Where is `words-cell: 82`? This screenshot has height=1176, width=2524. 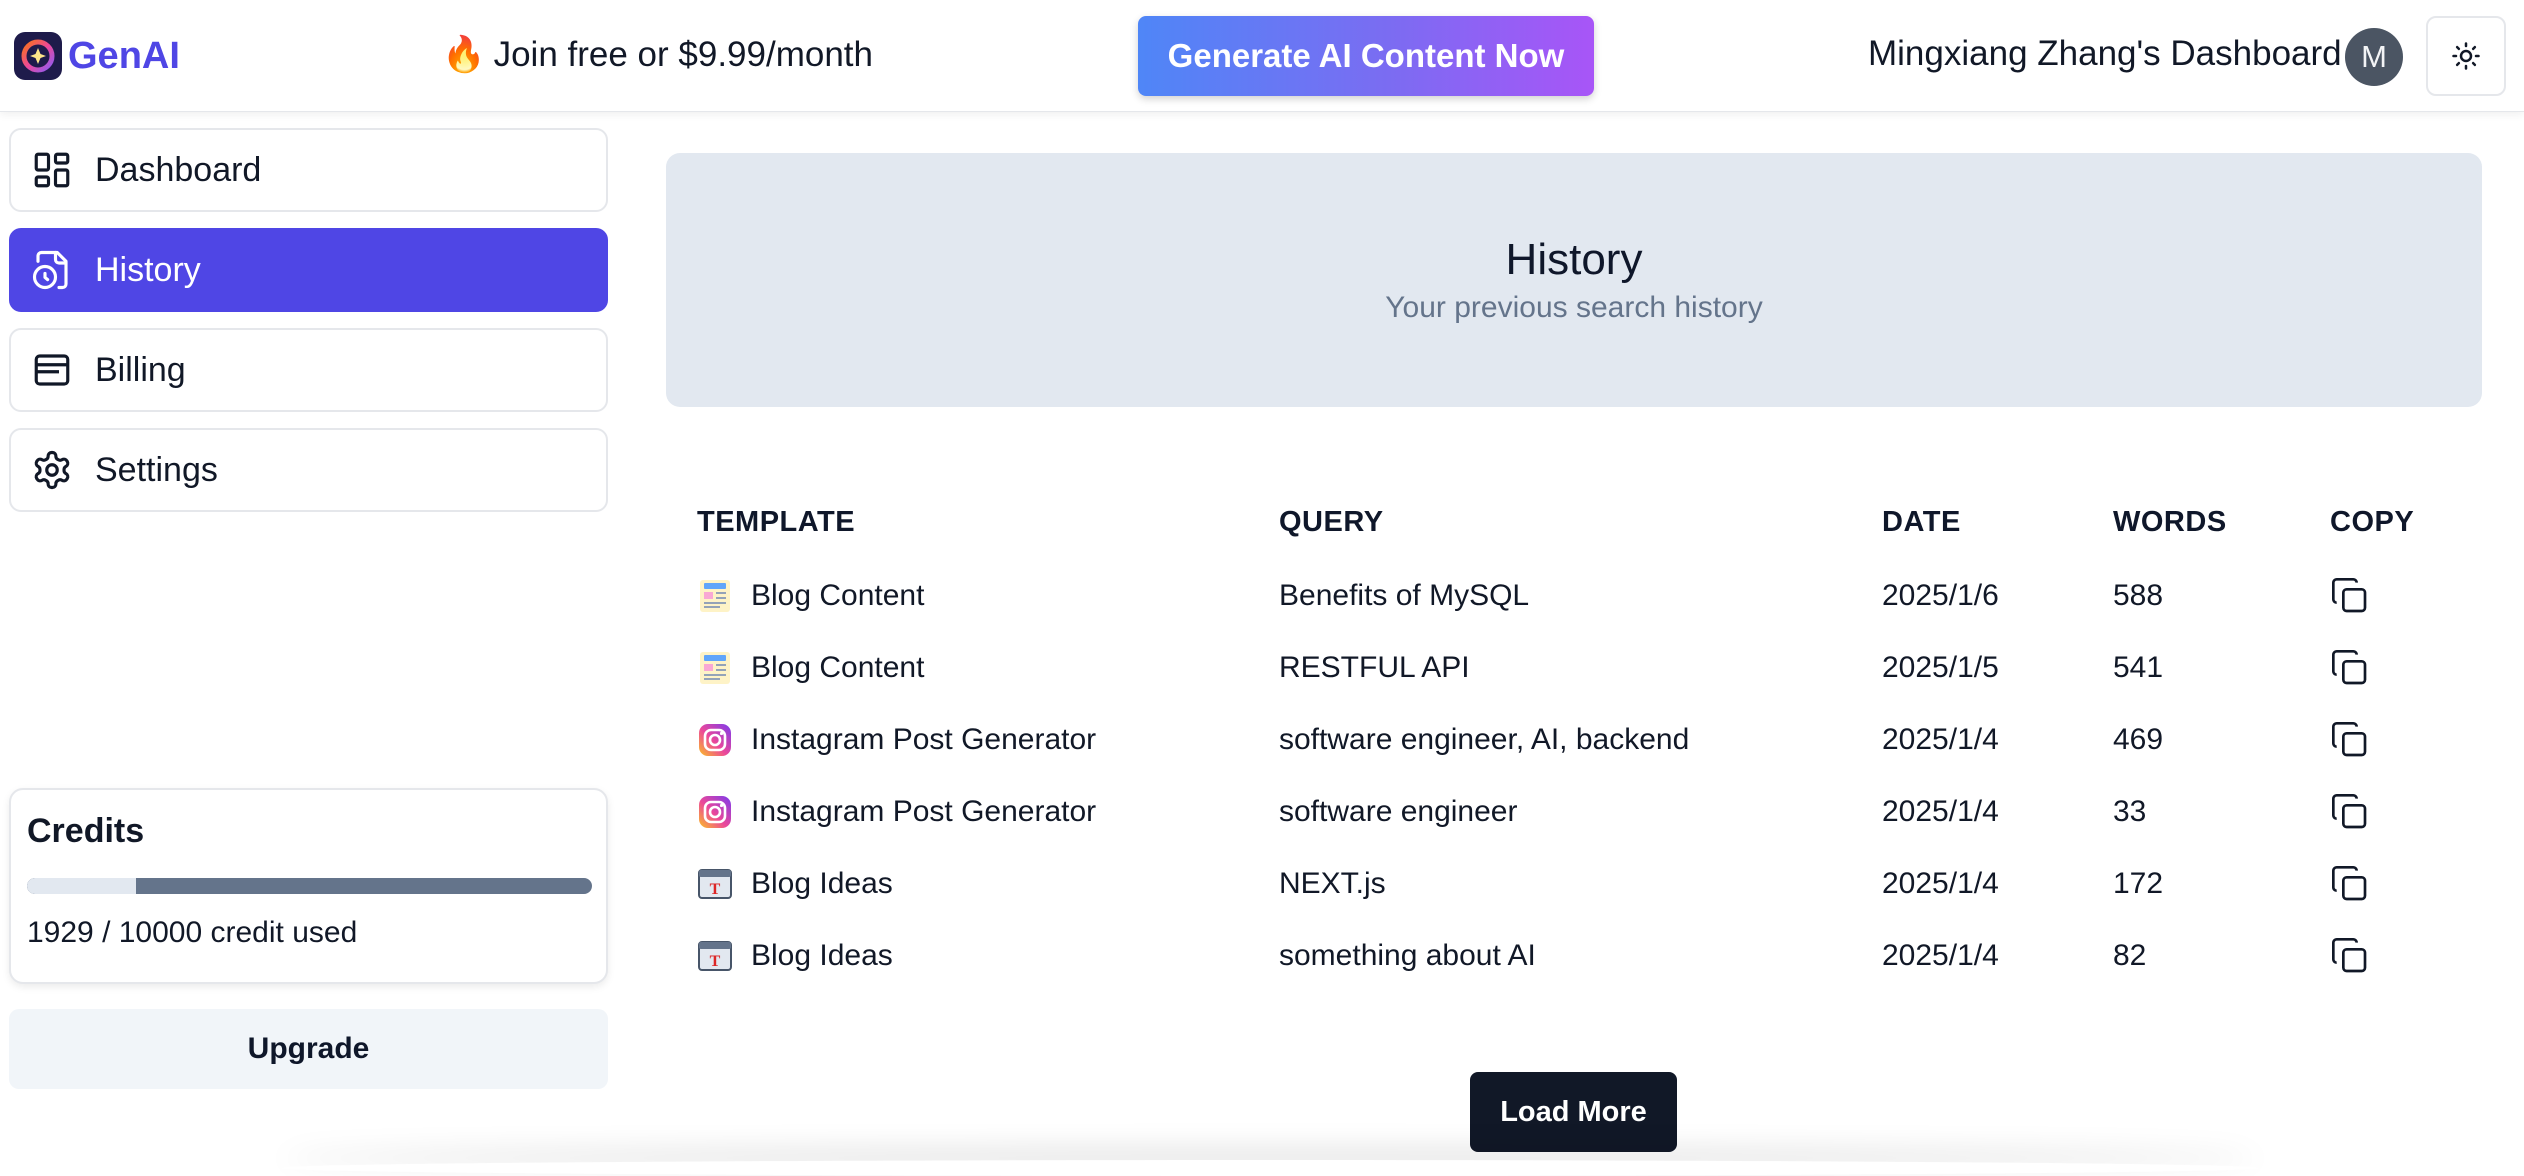
words-cell: 82 is located at coordinates (2130, 955).